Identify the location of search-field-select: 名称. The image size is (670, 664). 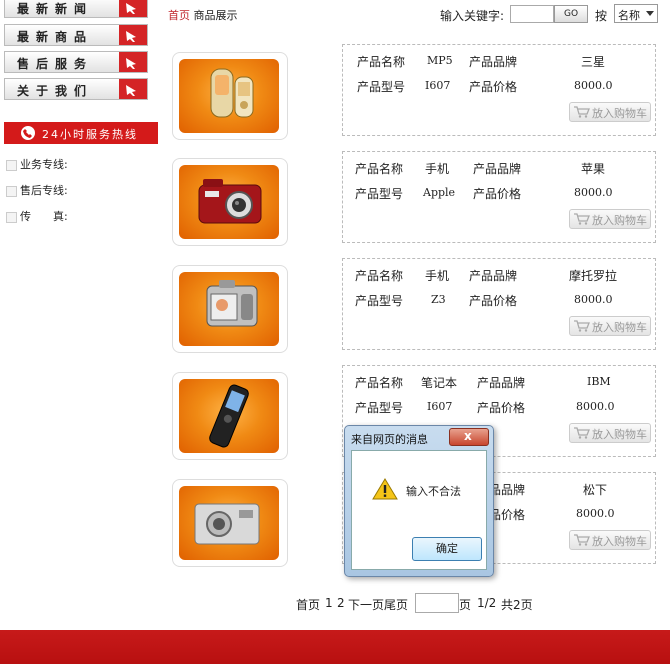
(636, 13).